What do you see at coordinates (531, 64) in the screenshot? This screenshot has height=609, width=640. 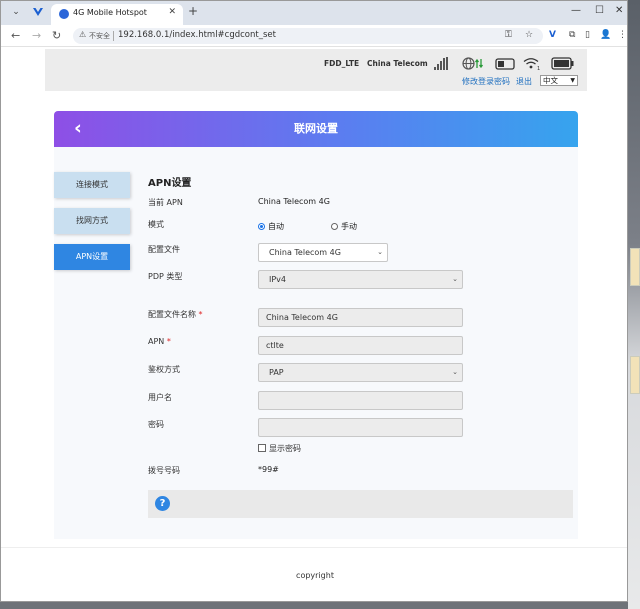 I see `wifi-icon: 1` at bounding box center [531, 64].